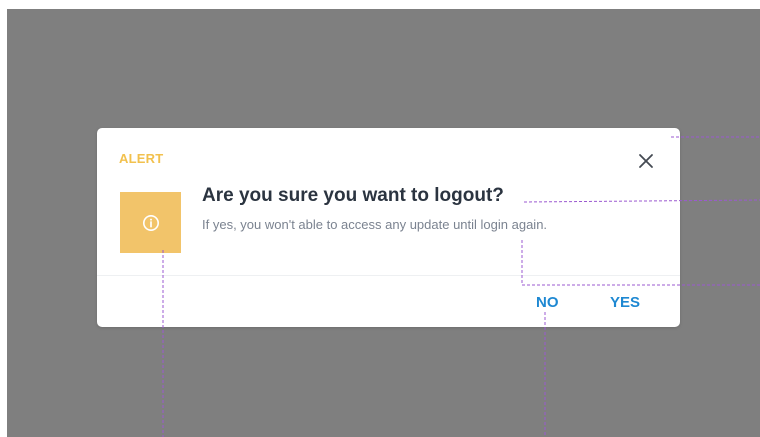 The height and width of the screenshot is (437, 760). I want to click on dialog-title: Are you sure you want to logout?, so click(353, 195).